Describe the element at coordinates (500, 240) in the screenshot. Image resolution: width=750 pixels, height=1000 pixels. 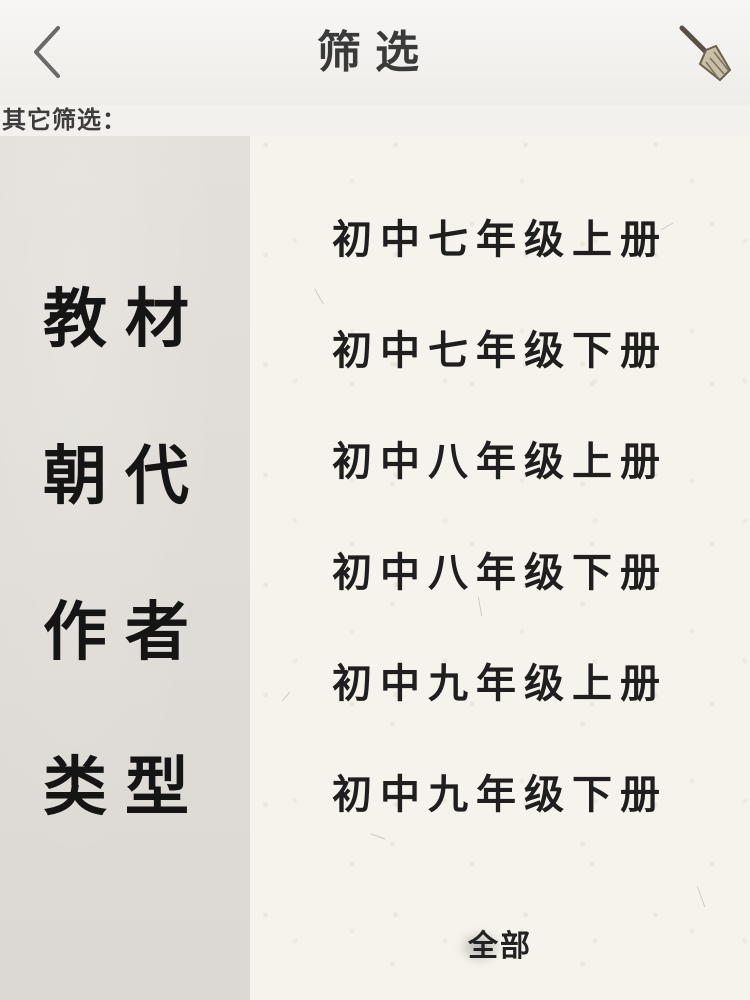
I see `option-grade7-vol1: 初中七年级上册` at that location.